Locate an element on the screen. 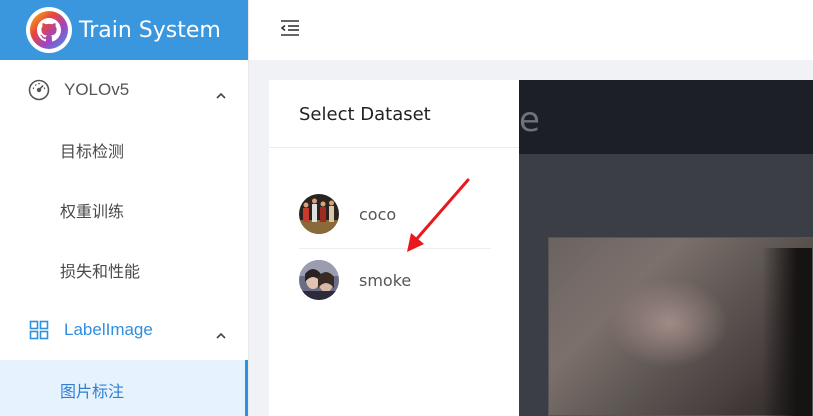  menu-group-label: YOLOv5 is located at coordinates (97, 89).